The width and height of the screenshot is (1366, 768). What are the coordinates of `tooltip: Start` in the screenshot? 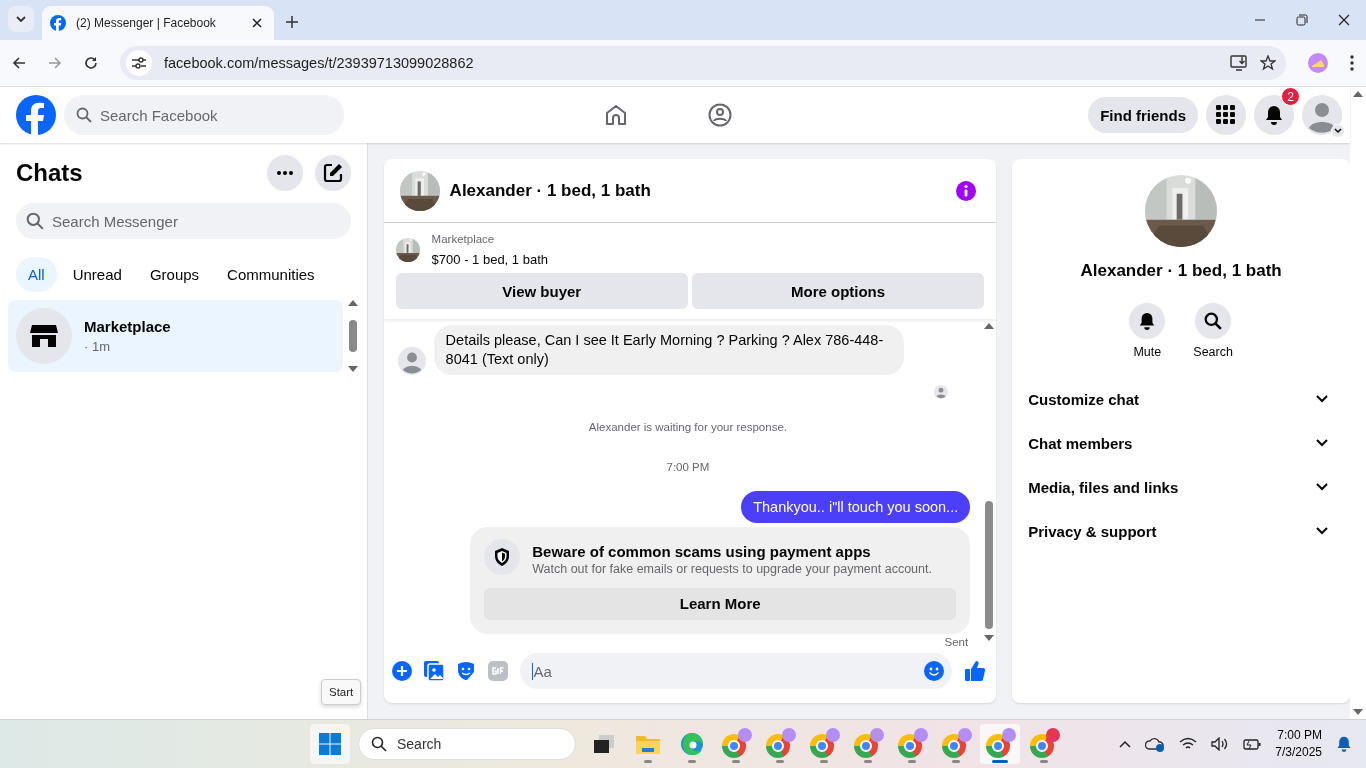 It's located at (341, 692).